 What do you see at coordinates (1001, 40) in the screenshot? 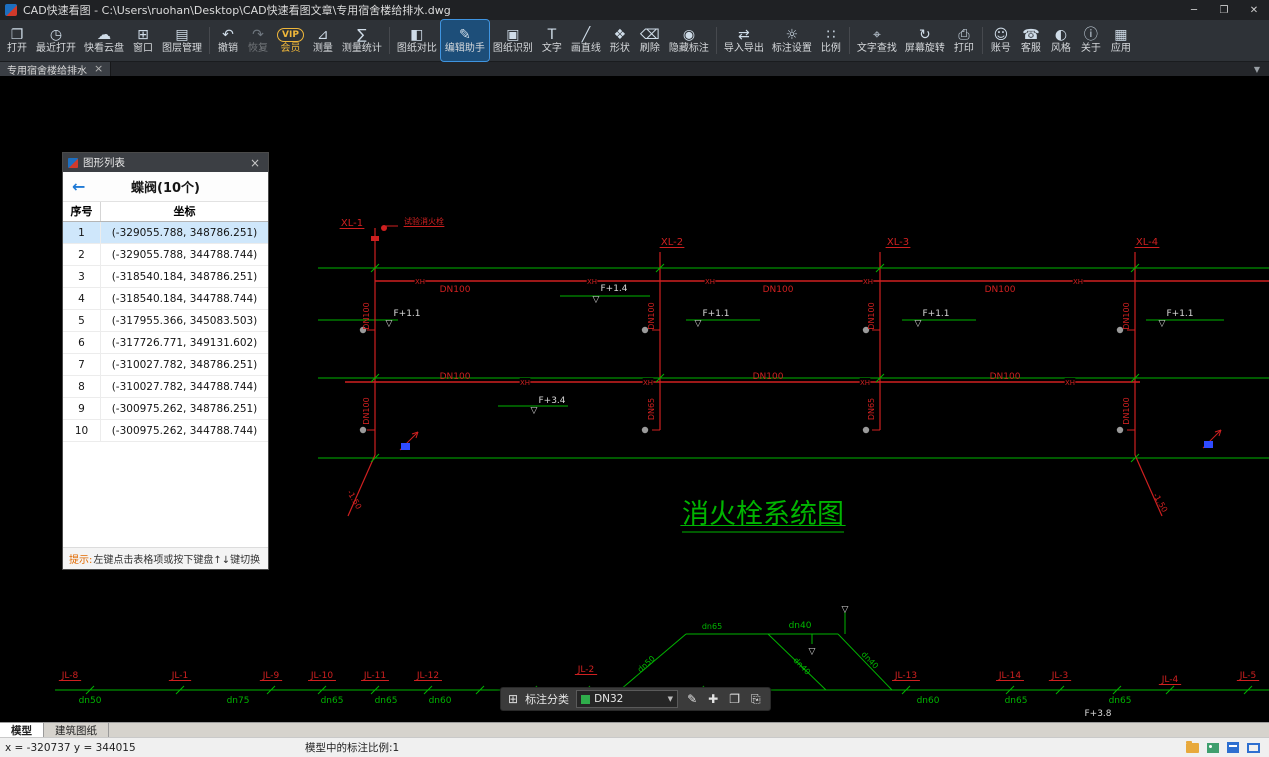
I see `toolbar-account-button: ☺ 账号` at bounding box center [1001, 40].